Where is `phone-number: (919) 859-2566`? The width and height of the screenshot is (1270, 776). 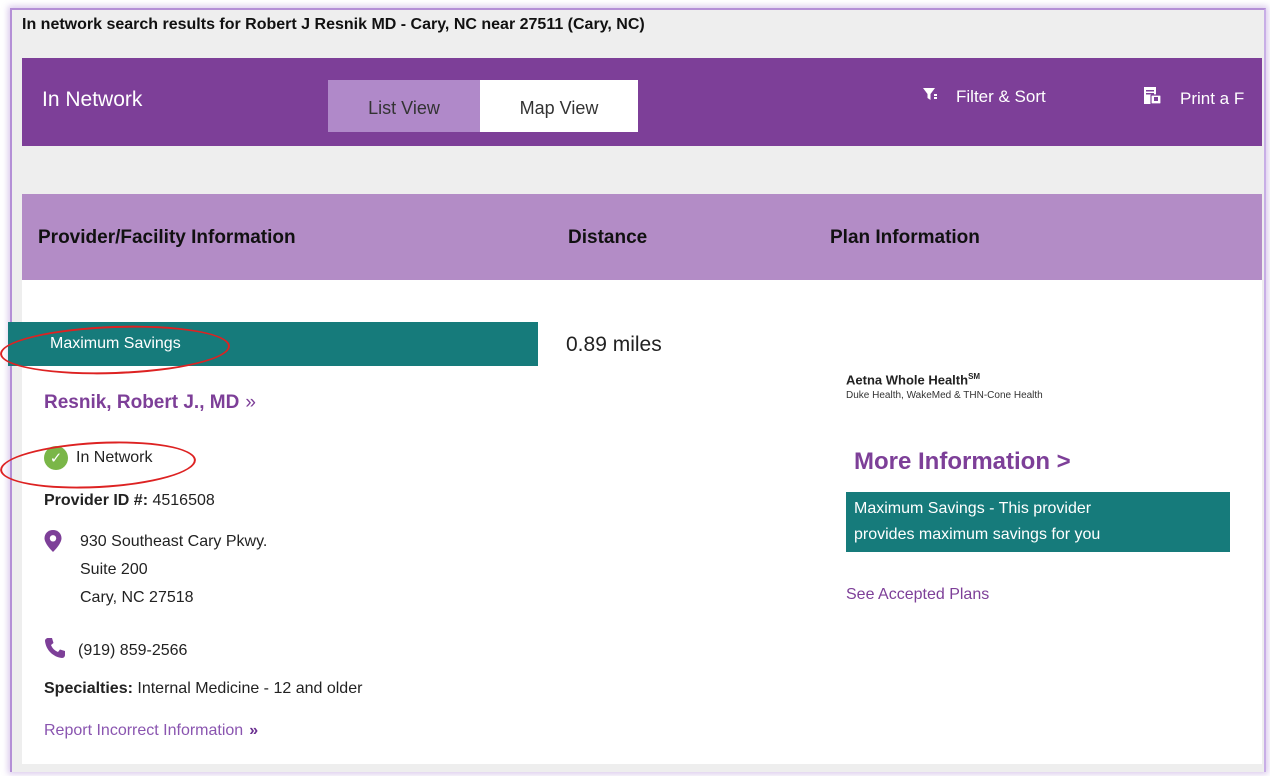 phone-number: (919) 859-2566 is located at coordinates (132, 651).